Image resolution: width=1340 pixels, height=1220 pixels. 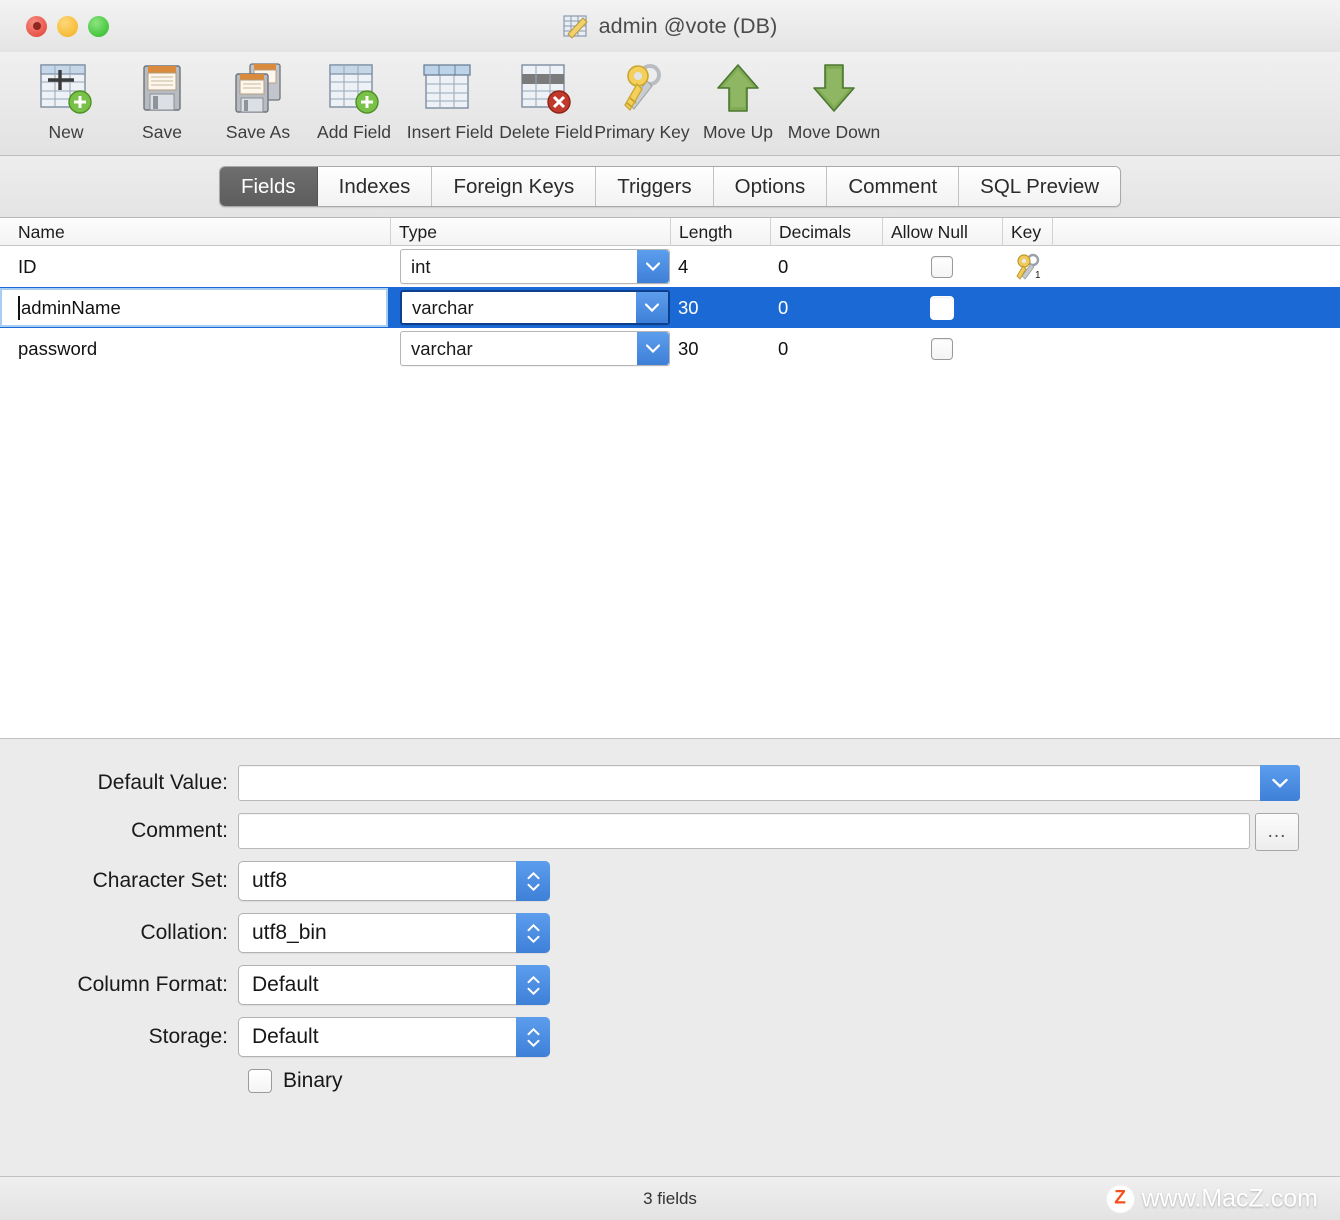 I want to click on add-field-button: Add Field, so click(x=354, y=97).